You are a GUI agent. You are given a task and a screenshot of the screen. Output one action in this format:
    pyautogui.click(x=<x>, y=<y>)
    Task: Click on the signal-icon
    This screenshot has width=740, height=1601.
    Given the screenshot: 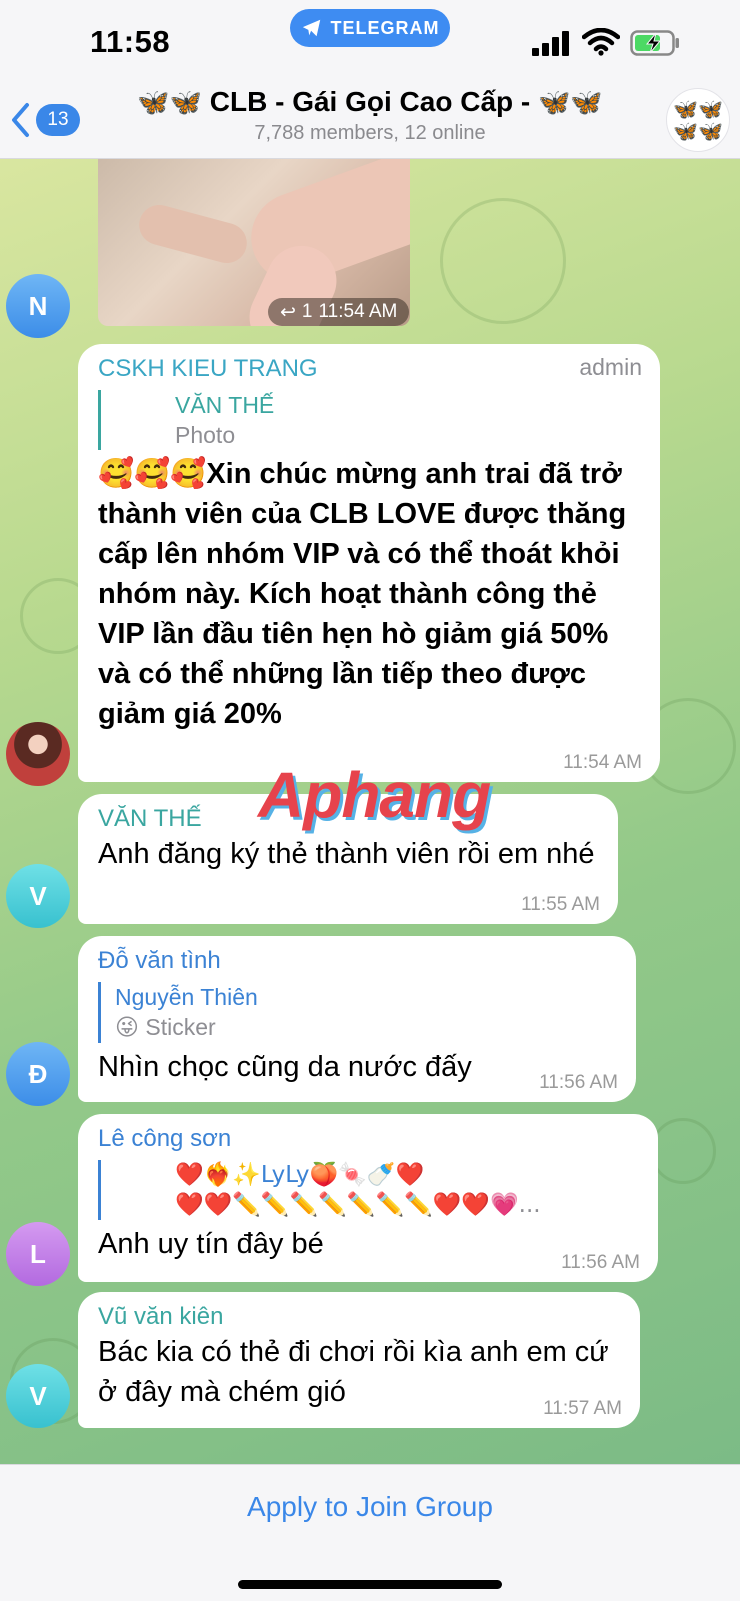 What is the action you would take?
    pyautogui.click(x=552, y=43)
    